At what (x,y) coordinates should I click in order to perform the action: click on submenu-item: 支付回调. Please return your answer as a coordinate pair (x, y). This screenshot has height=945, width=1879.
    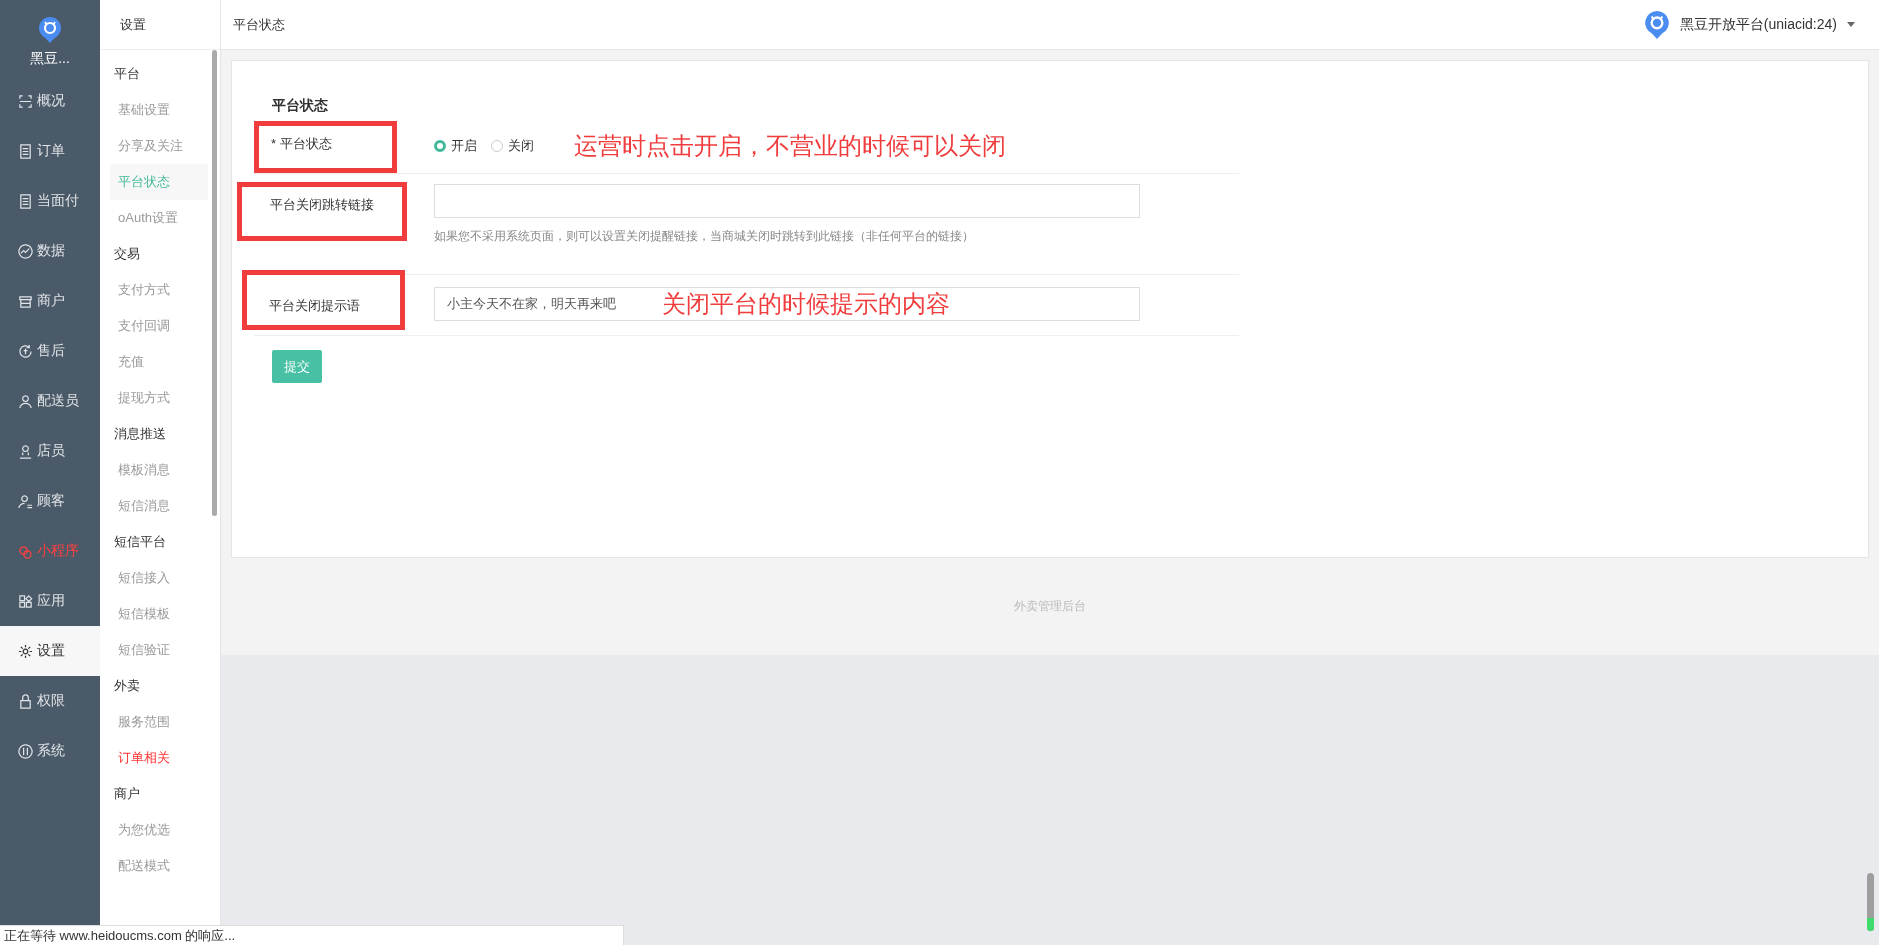
    Looking at the image, I should click on (159, 326).